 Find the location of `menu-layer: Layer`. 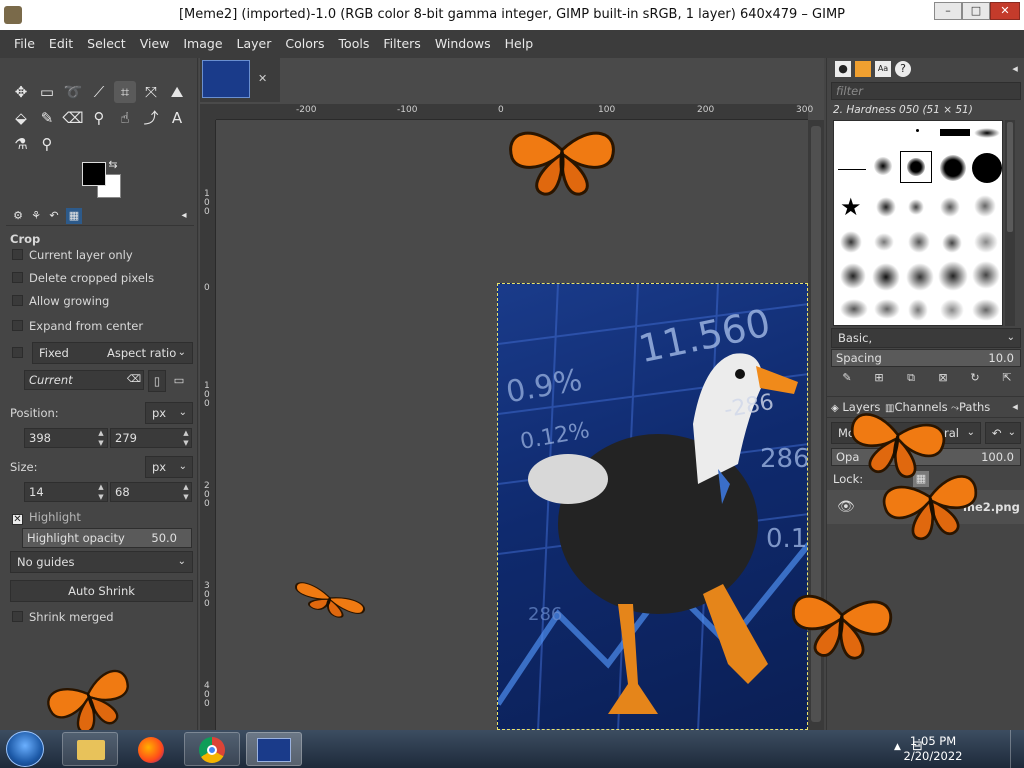

menu-layer: Layer is located at coordinates (254, 44).